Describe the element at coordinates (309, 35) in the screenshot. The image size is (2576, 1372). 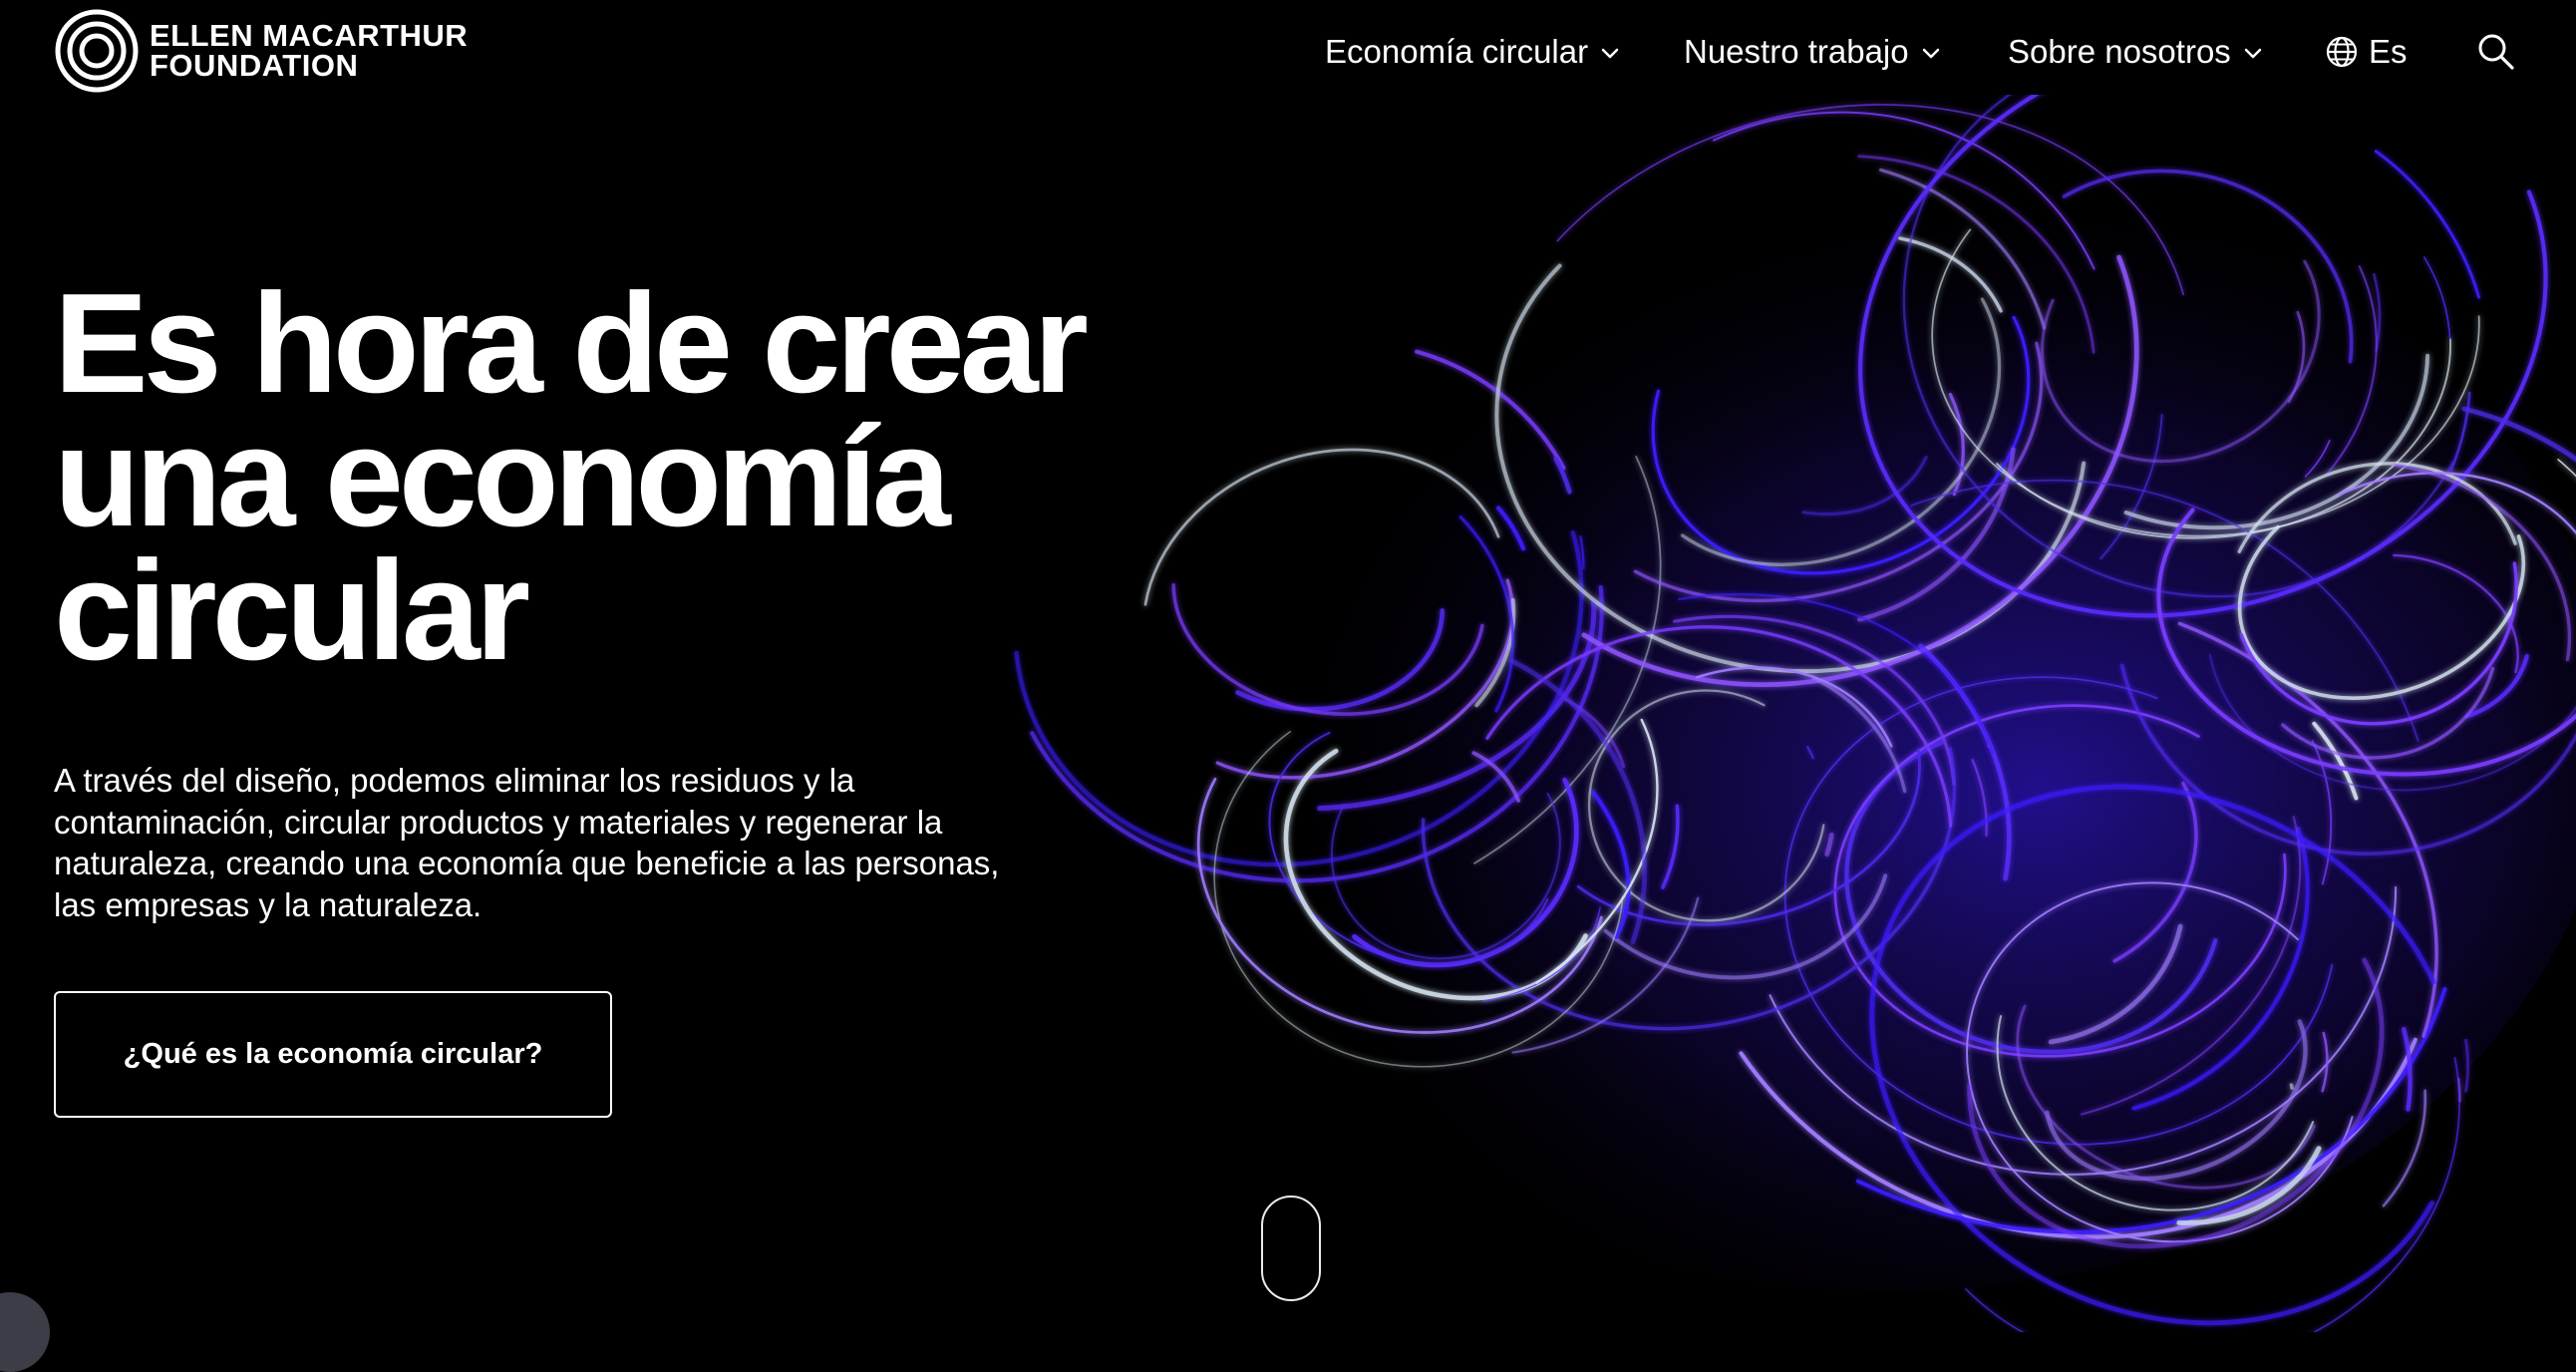
I see `brand-line-1: ELLEN MACARTHUR` at that location.